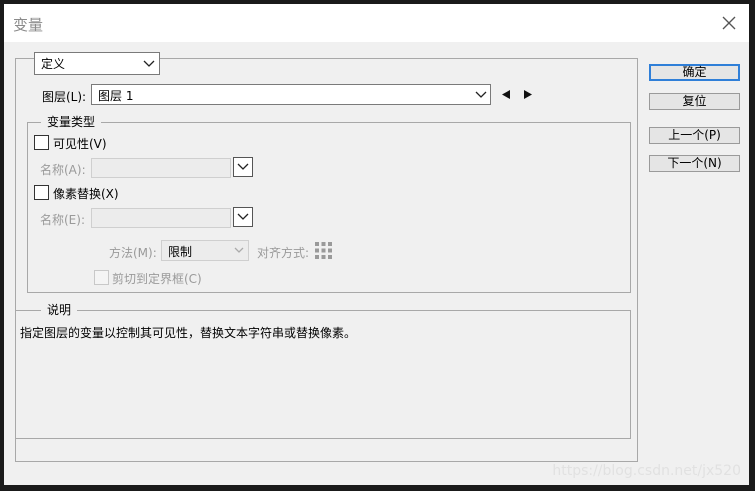 The width and height of the screenshot is (755, 491). What do you see at coordinates (376, 23) in the screenshot?
I see `title-bar: 变量` at bounding box center [376, 23].